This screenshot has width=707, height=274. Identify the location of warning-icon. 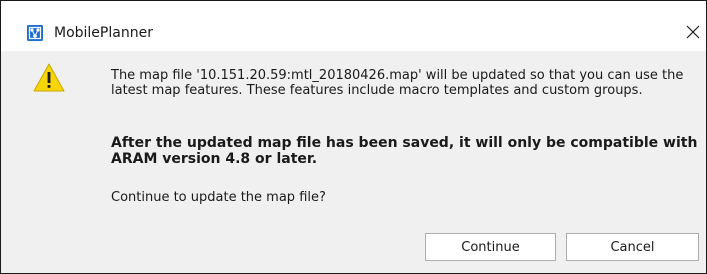
(49, 77).